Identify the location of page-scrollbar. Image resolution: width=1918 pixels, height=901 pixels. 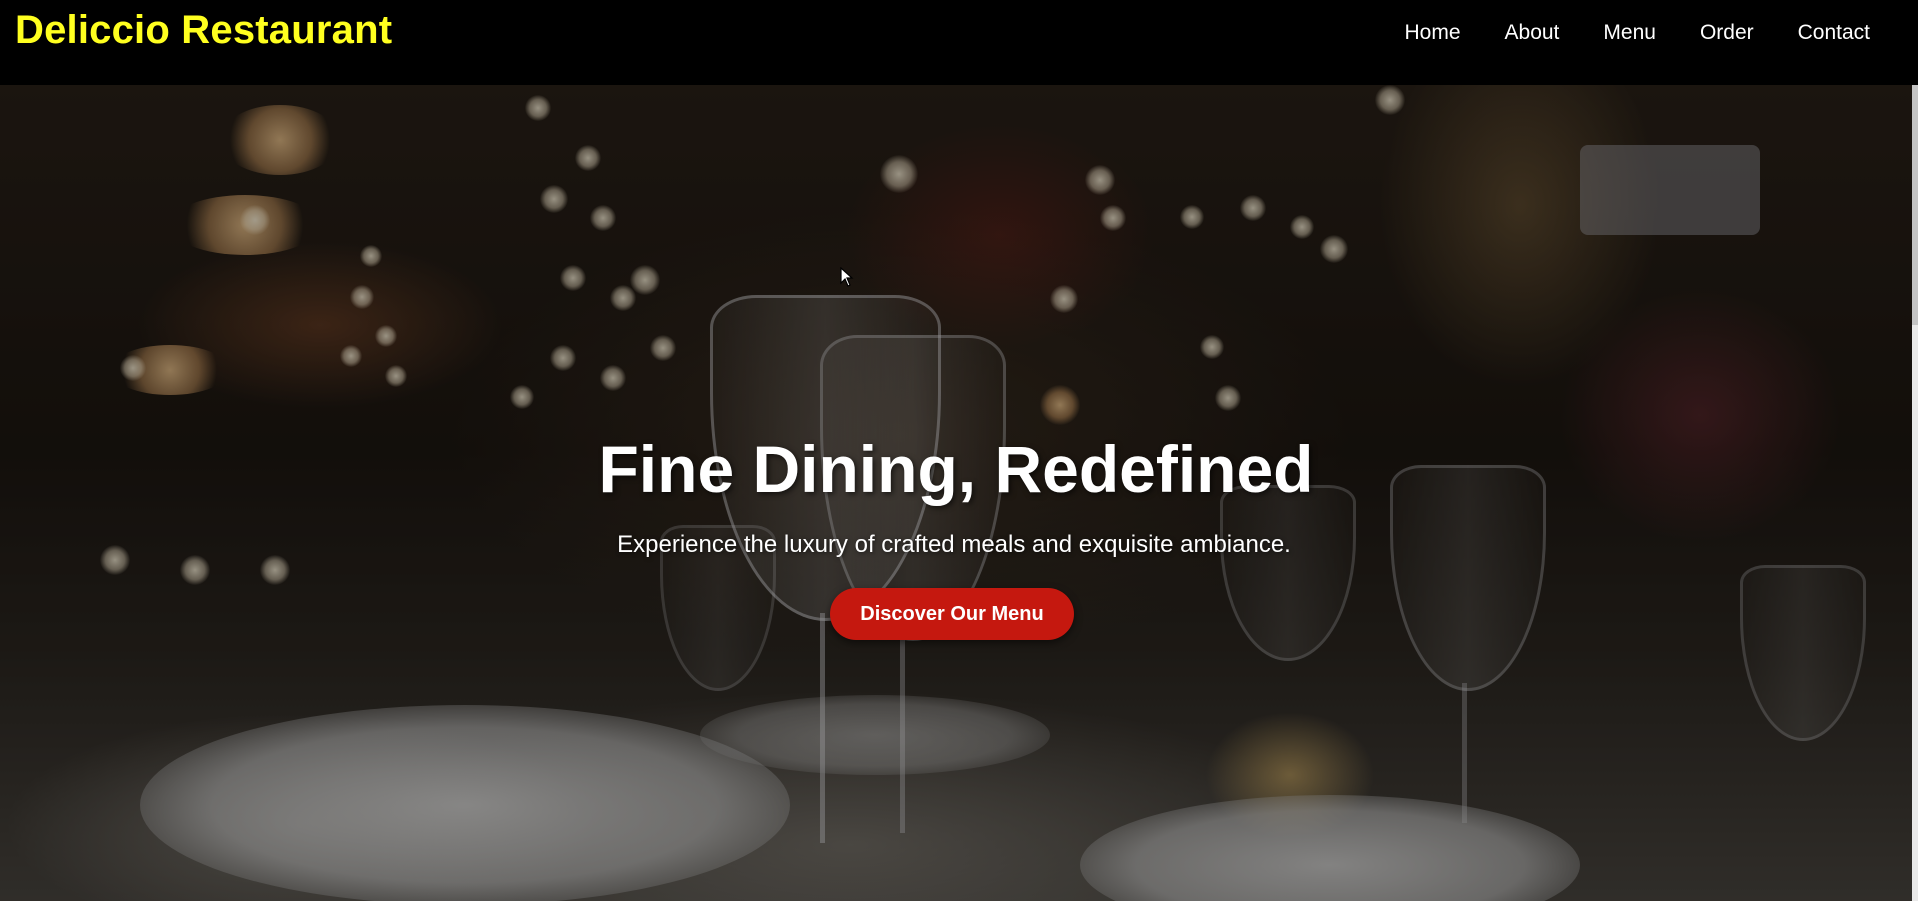
(1915, 450).